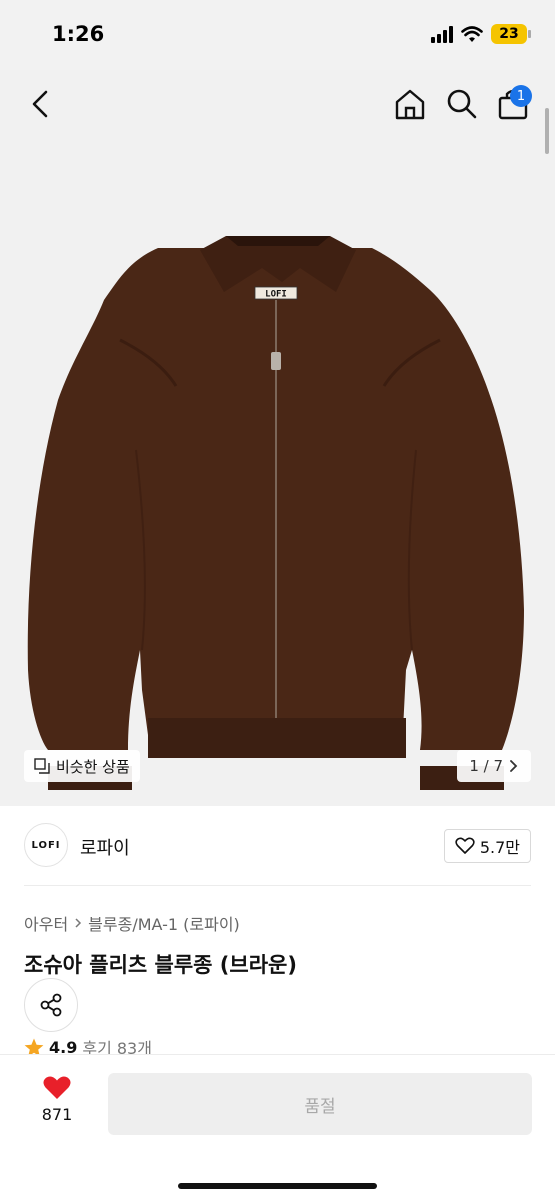 The height and width of the screenshot is (1200, 555). Describe the element at coordinates (46, 845) in the screenshot. I see `brand-logo: LOFI` at that location.